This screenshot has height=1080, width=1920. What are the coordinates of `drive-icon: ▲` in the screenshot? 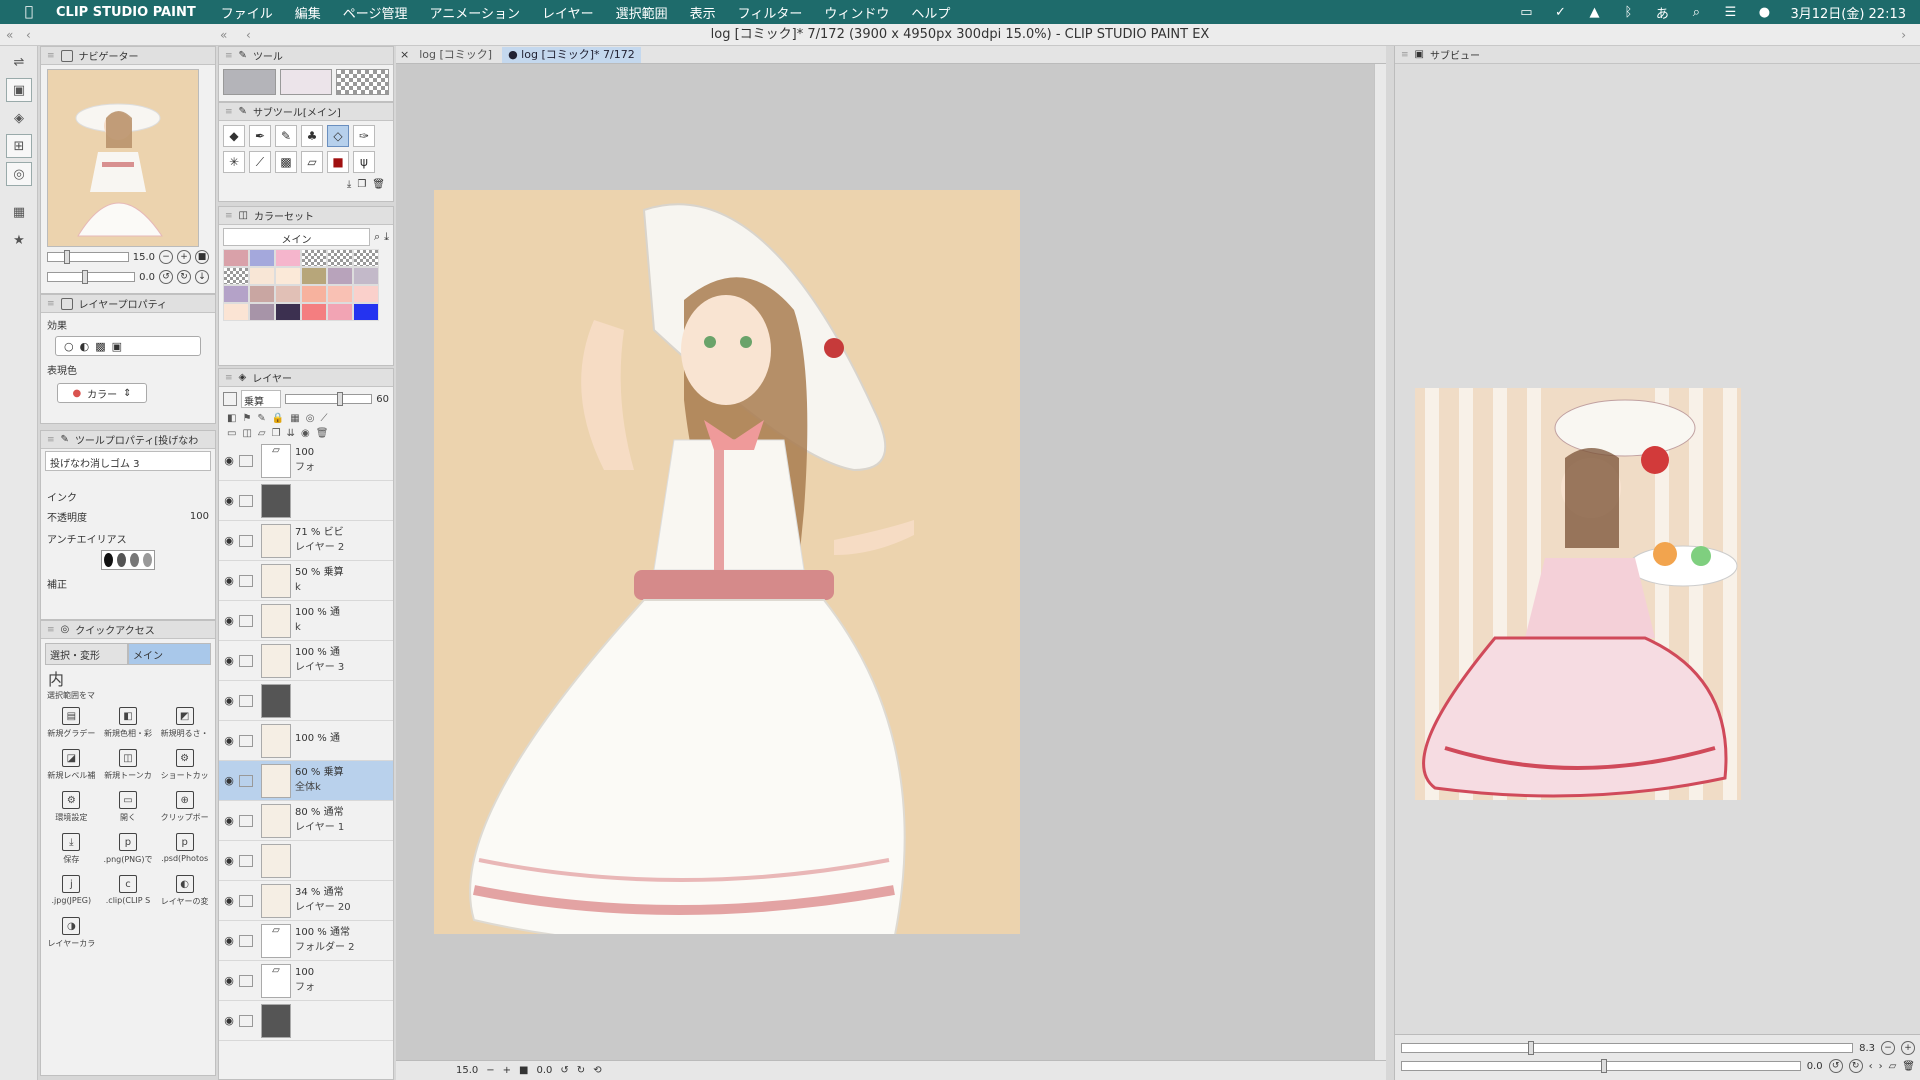 It's located at (1594, 12).